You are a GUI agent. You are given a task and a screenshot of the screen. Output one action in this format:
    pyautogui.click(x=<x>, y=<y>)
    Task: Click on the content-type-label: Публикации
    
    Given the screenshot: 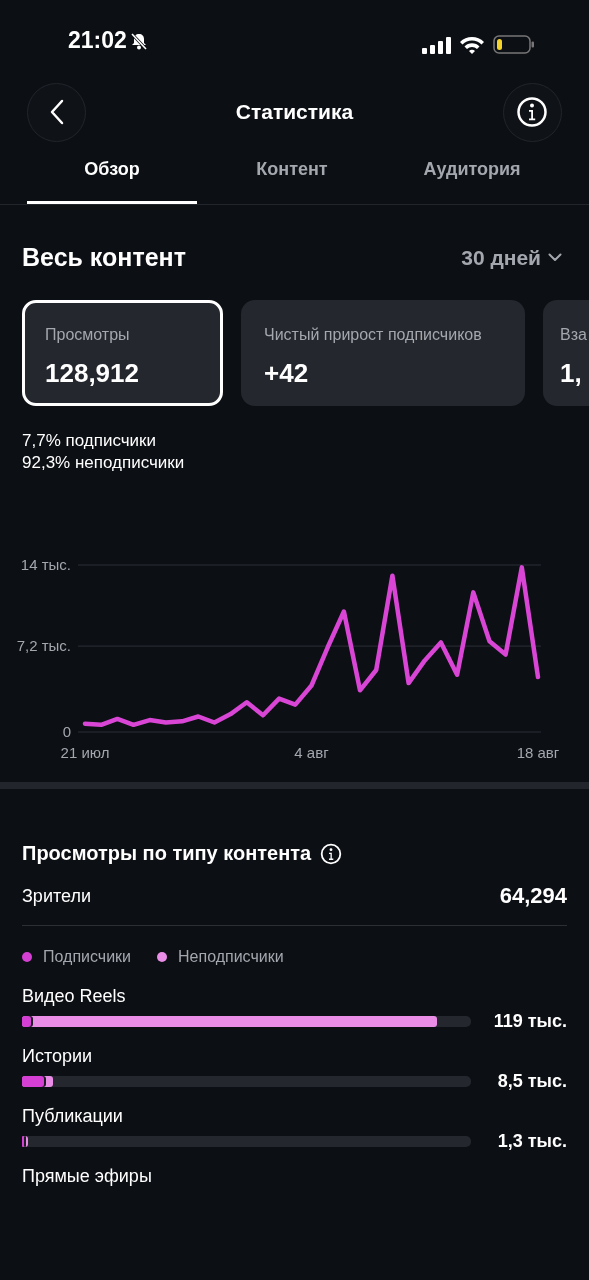 What is the action you would take?
    pyautogui.click(x=73, y=1116)
    